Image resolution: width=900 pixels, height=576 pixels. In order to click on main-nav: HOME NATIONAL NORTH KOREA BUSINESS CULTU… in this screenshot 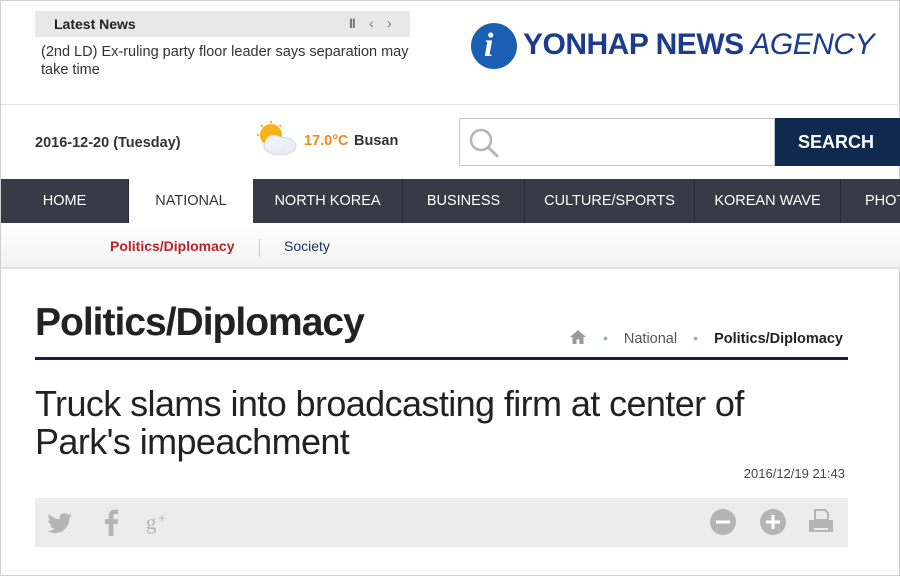, I will do `click(450, 201)`.